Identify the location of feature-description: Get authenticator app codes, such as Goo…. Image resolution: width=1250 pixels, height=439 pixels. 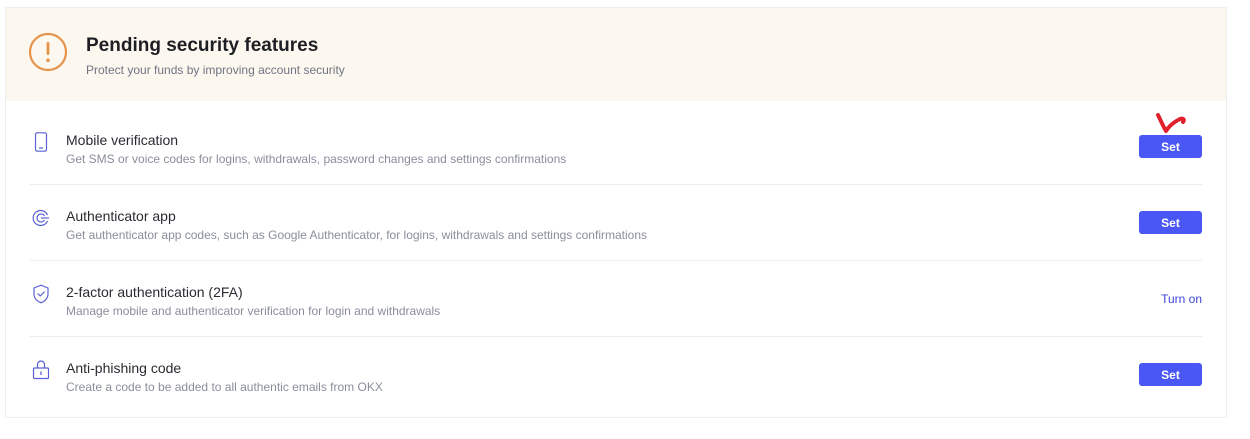
(356, 235).